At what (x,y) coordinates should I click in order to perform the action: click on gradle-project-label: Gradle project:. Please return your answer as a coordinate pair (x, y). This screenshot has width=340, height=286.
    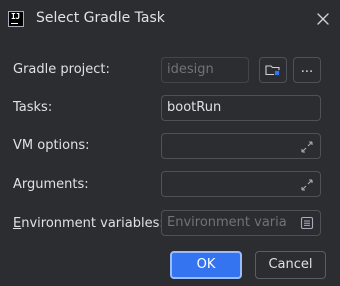
    Looking at the image, I should click on (61, 69).